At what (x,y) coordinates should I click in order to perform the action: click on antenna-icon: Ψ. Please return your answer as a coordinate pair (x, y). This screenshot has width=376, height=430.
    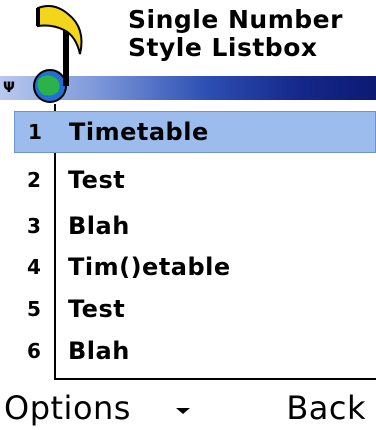
    Looking at the image, I should click on (9, 88).